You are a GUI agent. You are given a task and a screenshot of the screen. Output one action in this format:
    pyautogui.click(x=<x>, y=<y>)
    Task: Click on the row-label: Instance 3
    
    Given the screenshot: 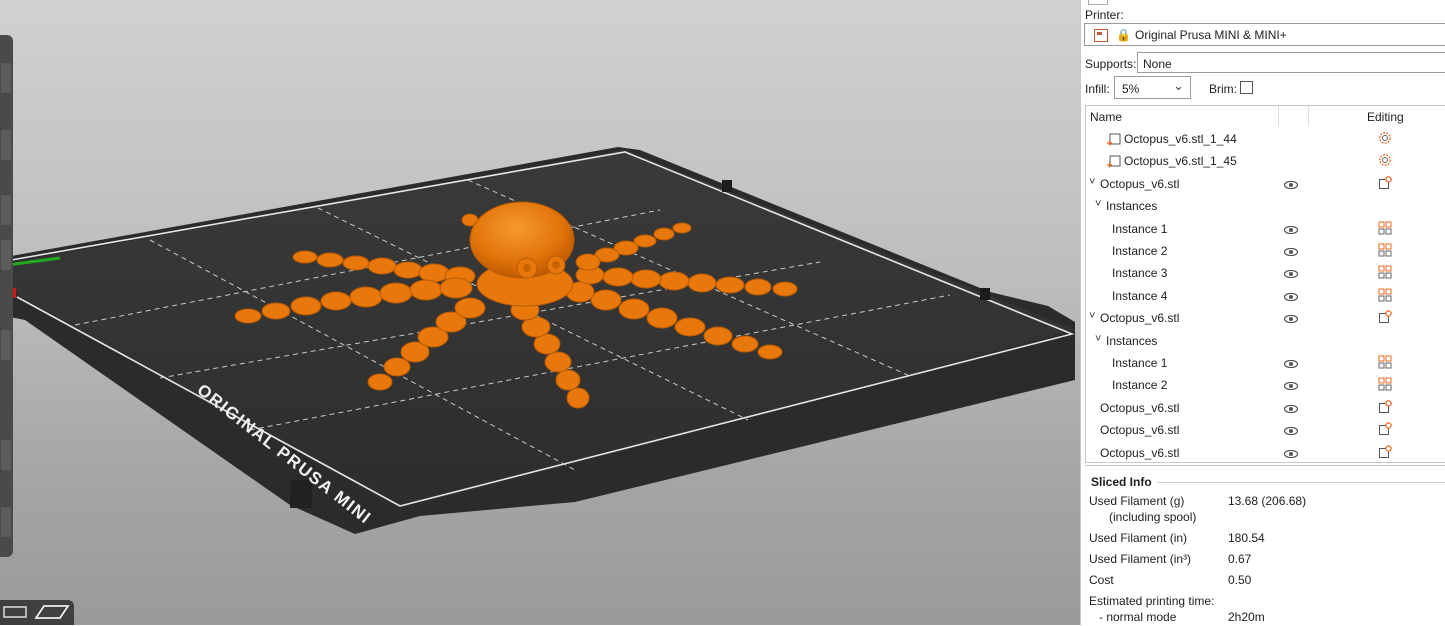 What is the action you would take?
    pyautogui.click(x=1140, y=273)
    